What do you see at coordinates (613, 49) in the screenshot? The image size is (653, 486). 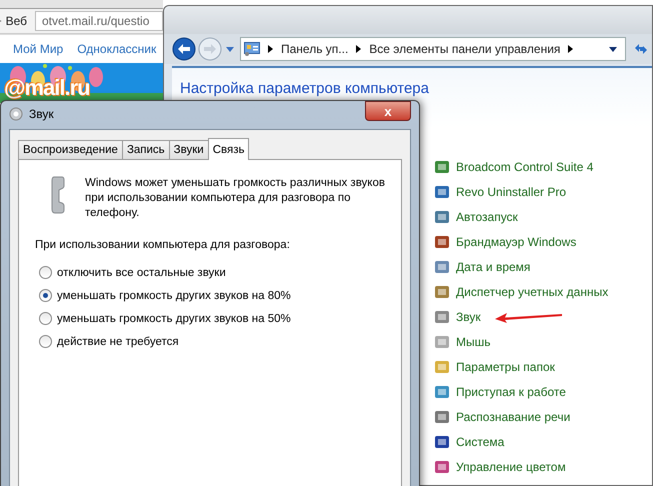 I see `dropdown-icon` at bounding box center [613, 49].